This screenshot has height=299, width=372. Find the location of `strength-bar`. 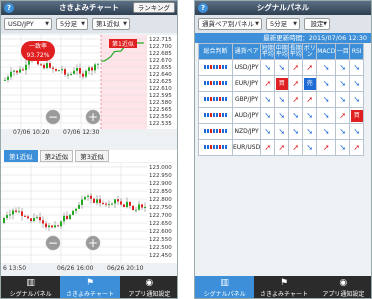

strength-bar is located at coordinates (205, 115).